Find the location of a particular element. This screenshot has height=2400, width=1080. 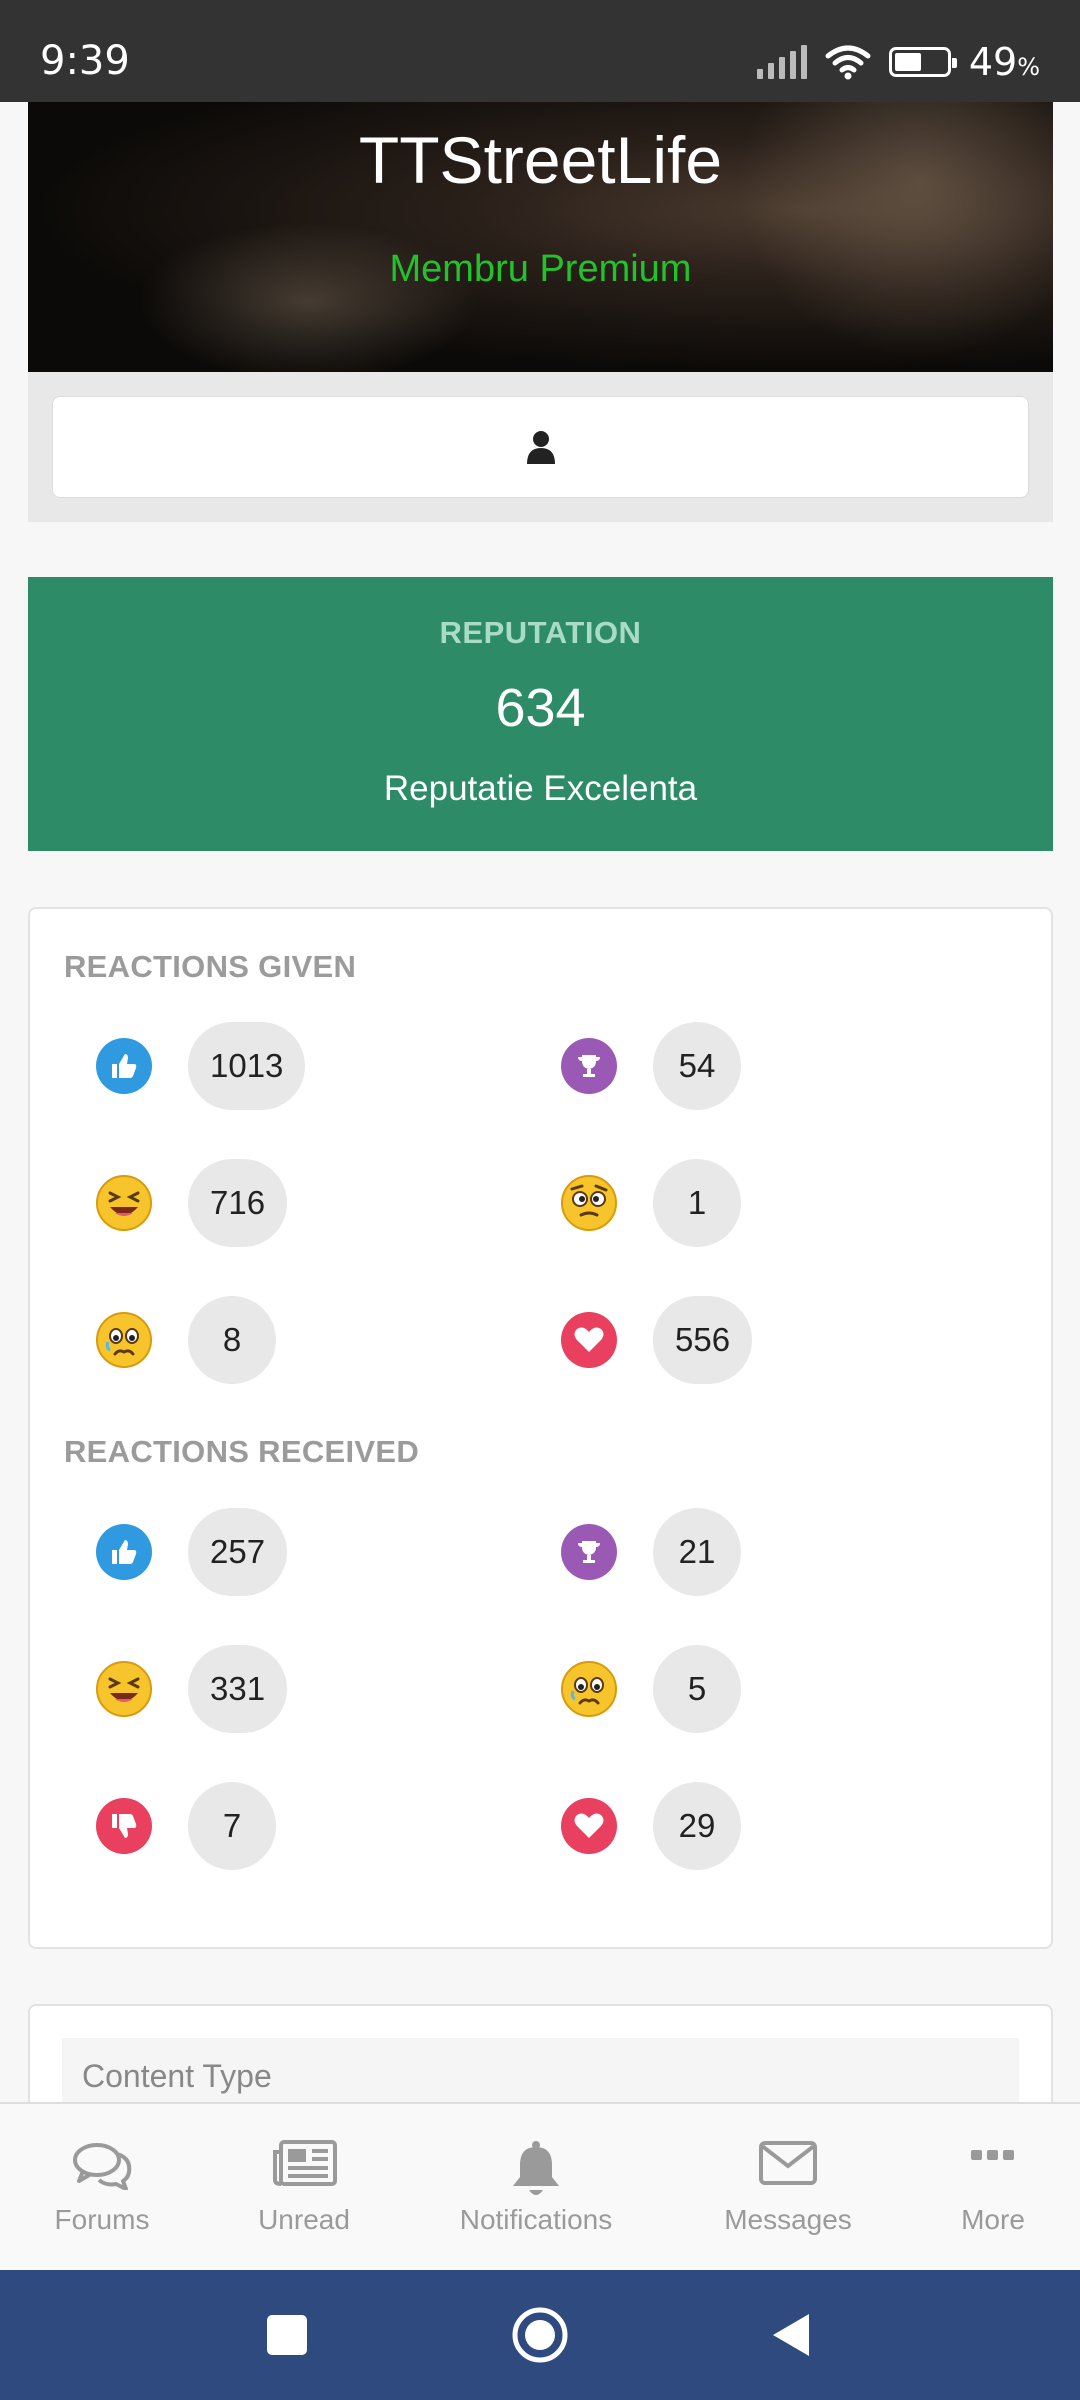

square-icon is located at coordinates (287, 2335).